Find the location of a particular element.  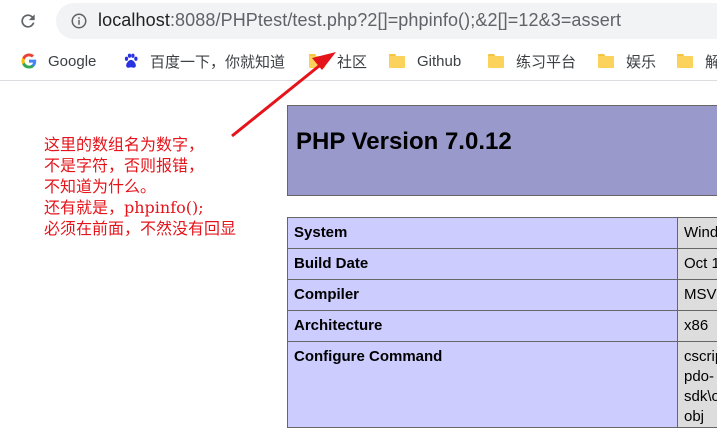

bookmark-folder-community: 社区 is located at coordinates (338, 61).